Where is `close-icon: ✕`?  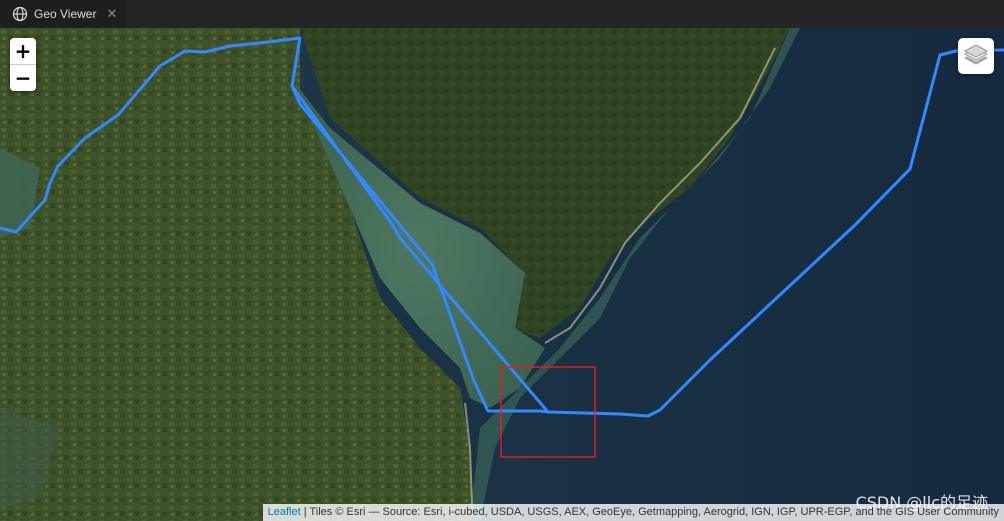 close-icon: ✕ is located at coordinates (111, 14).